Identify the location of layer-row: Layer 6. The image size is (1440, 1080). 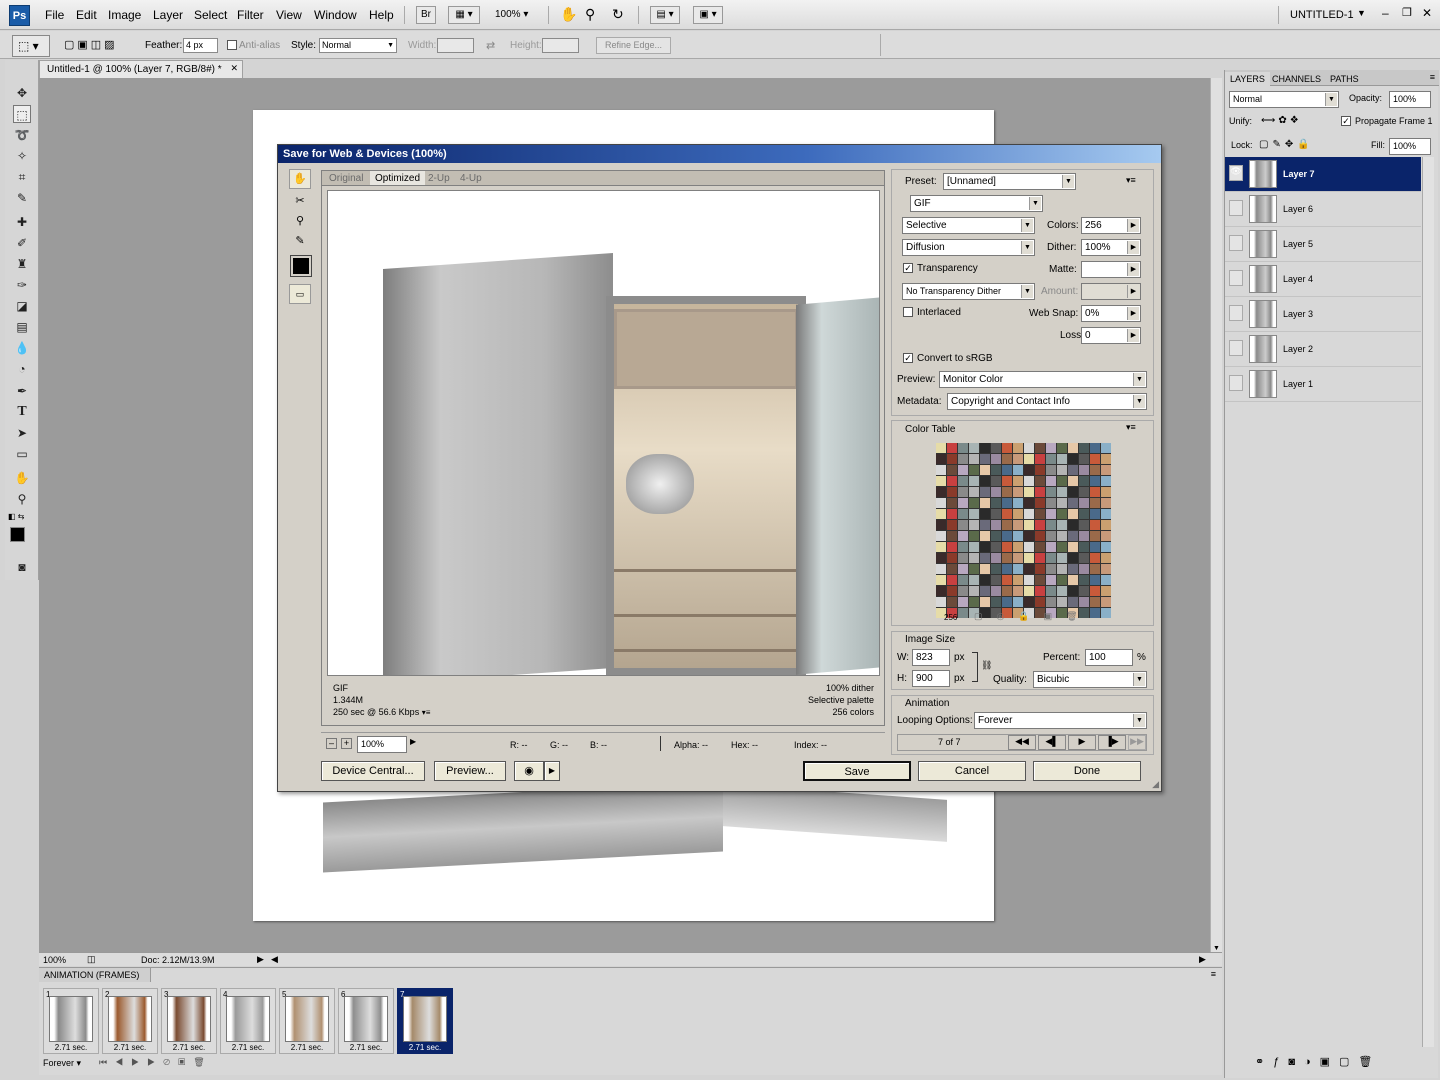
(1323, 209).